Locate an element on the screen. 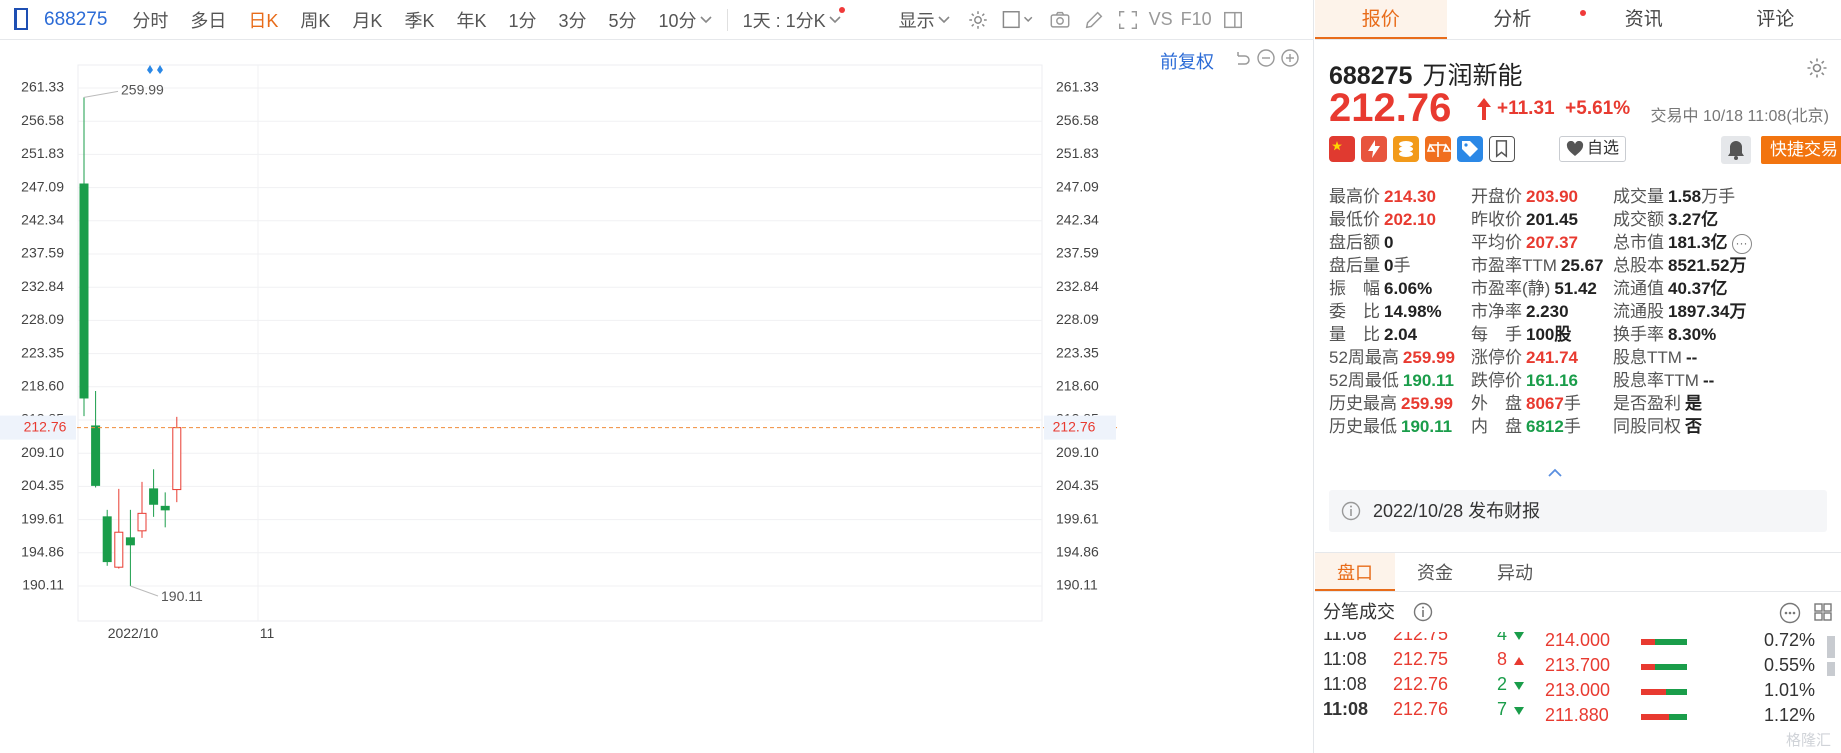 The height and width of the screenshot is (753, 1841). vs-compare-button: VS is located at coordinates (1161, 19).